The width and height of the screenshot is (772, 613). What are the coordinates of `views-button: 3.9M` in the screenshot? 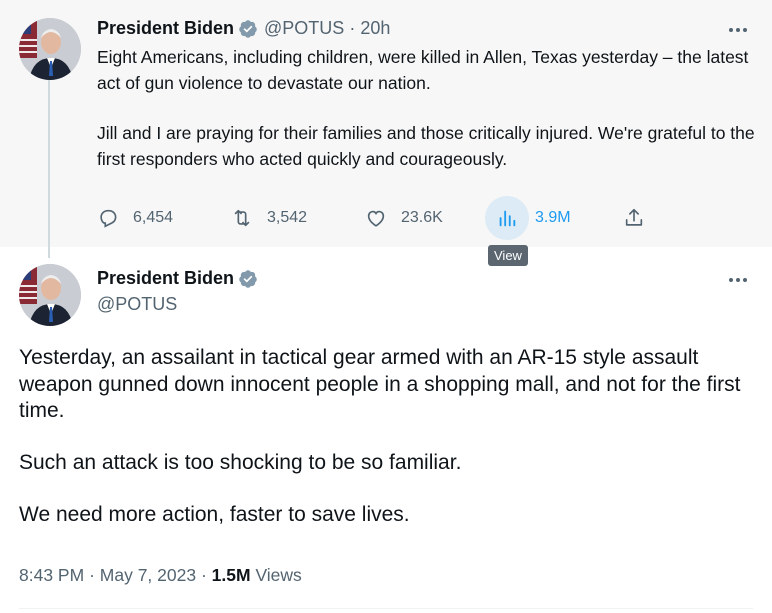 It's located at (528, 218).